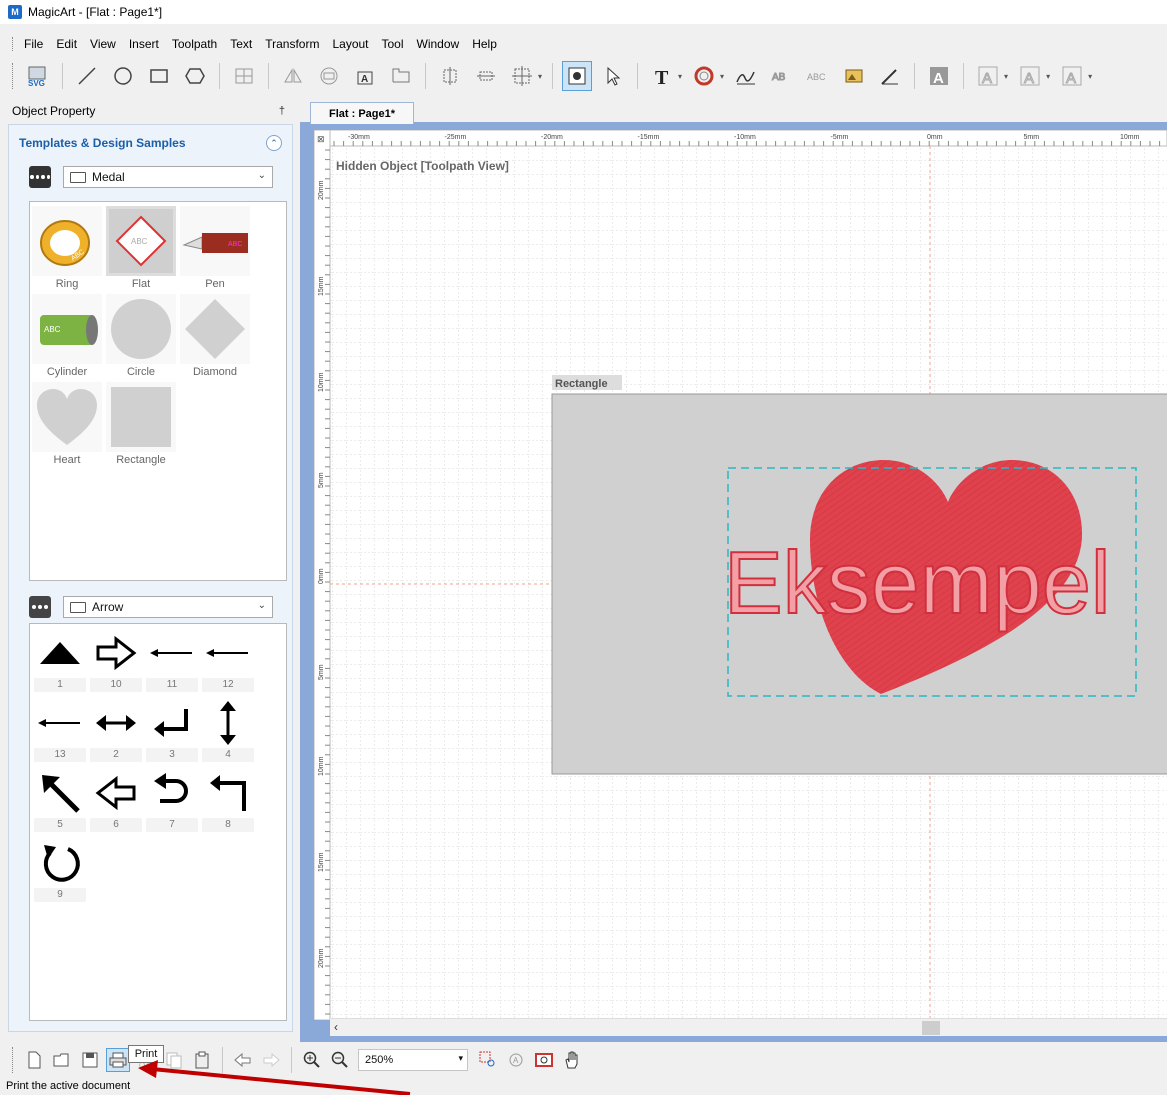 This screenshot has height=1095, width=1167. What do you see at coordinates (365, 76) in the screenshot?
I see `text-frame-button: A` at bounding box center [365, 76].